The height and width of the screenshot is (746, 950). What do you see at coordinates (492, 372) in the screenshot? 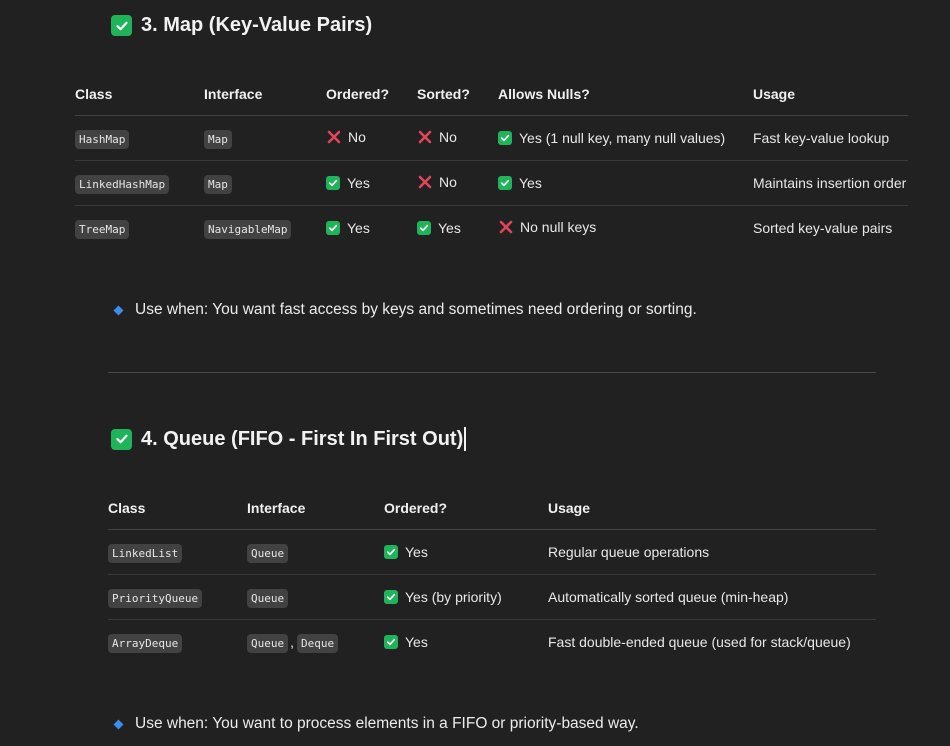
I see `section-divider` at bounding box center [492, 372].